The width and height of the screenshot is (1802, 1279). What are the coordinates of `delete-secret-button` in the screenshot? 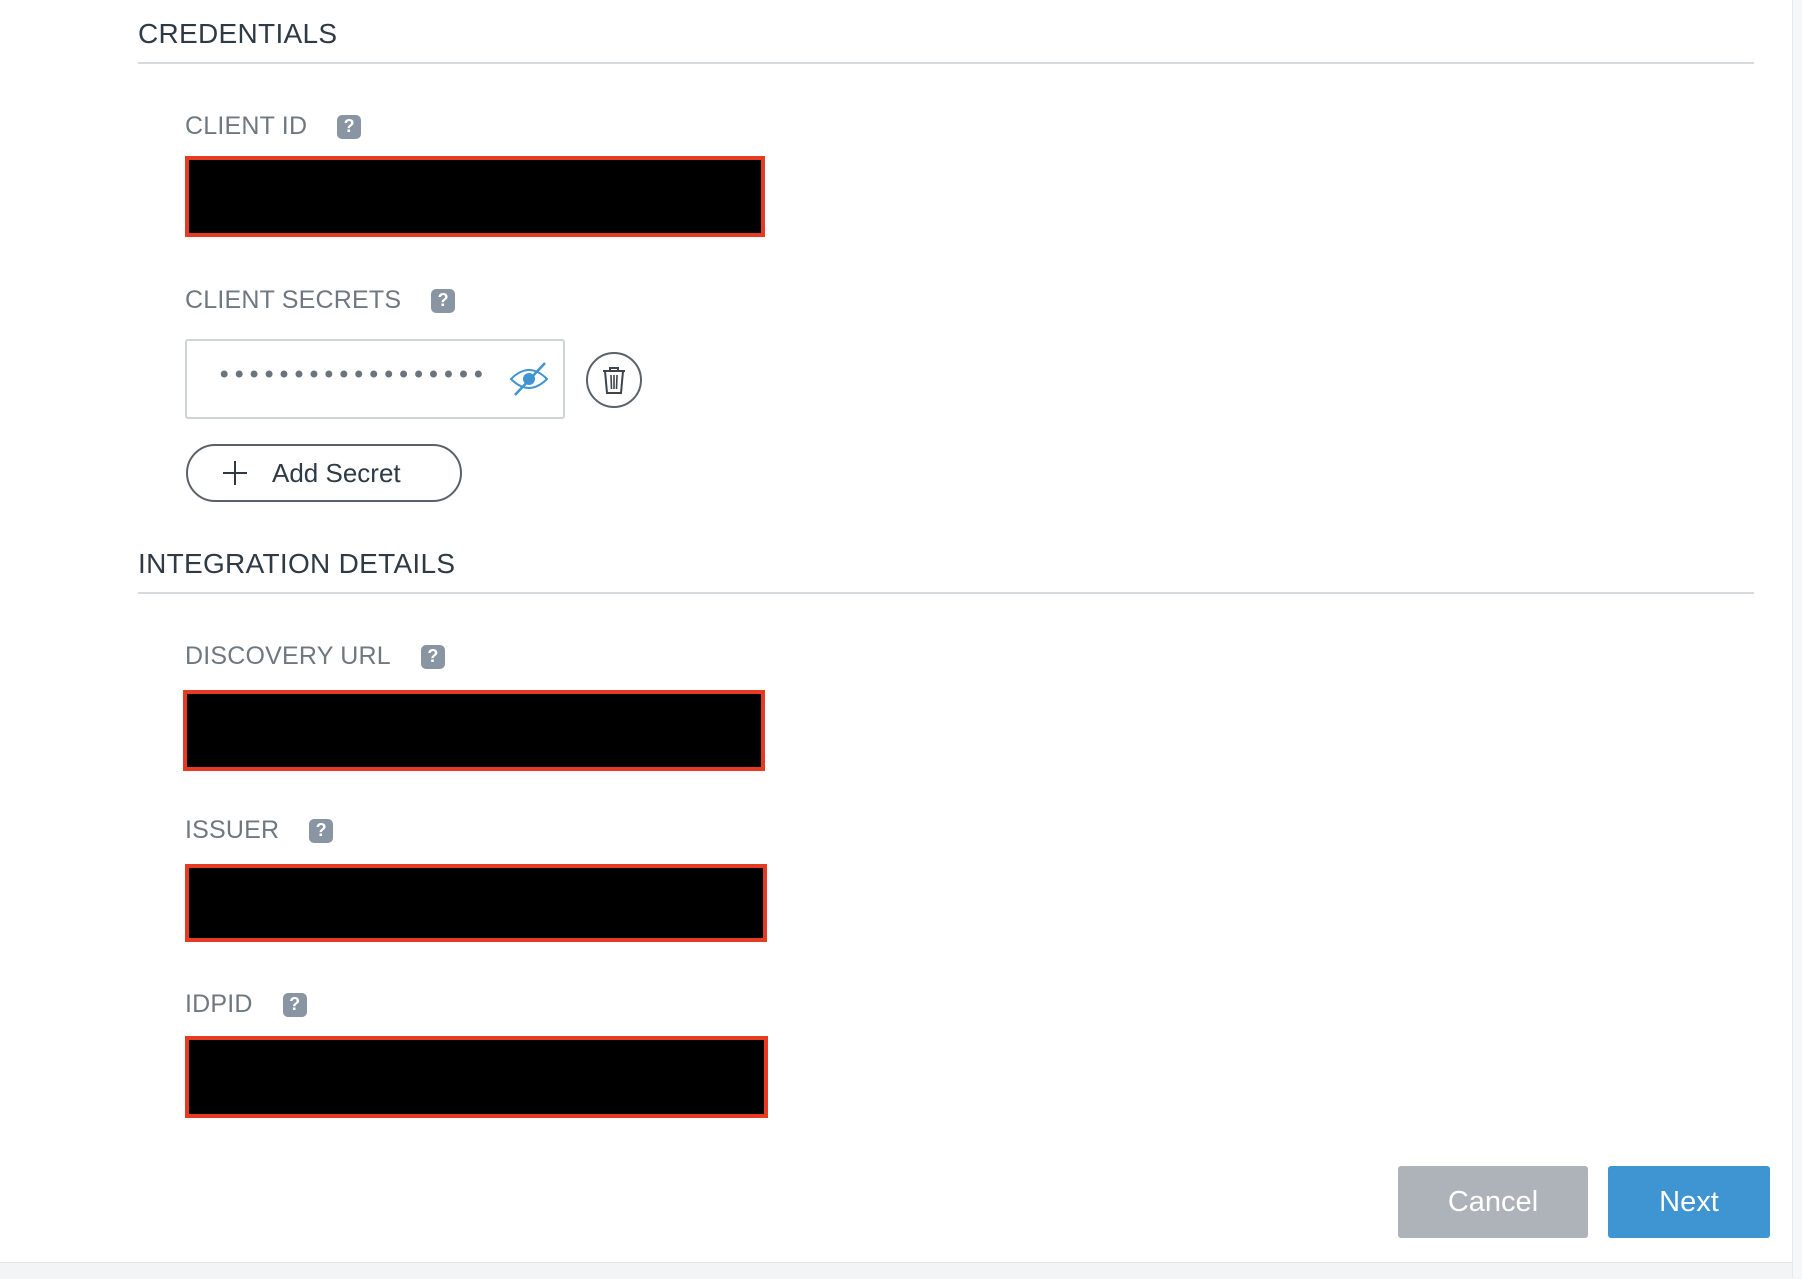 It's located at (614, 380).